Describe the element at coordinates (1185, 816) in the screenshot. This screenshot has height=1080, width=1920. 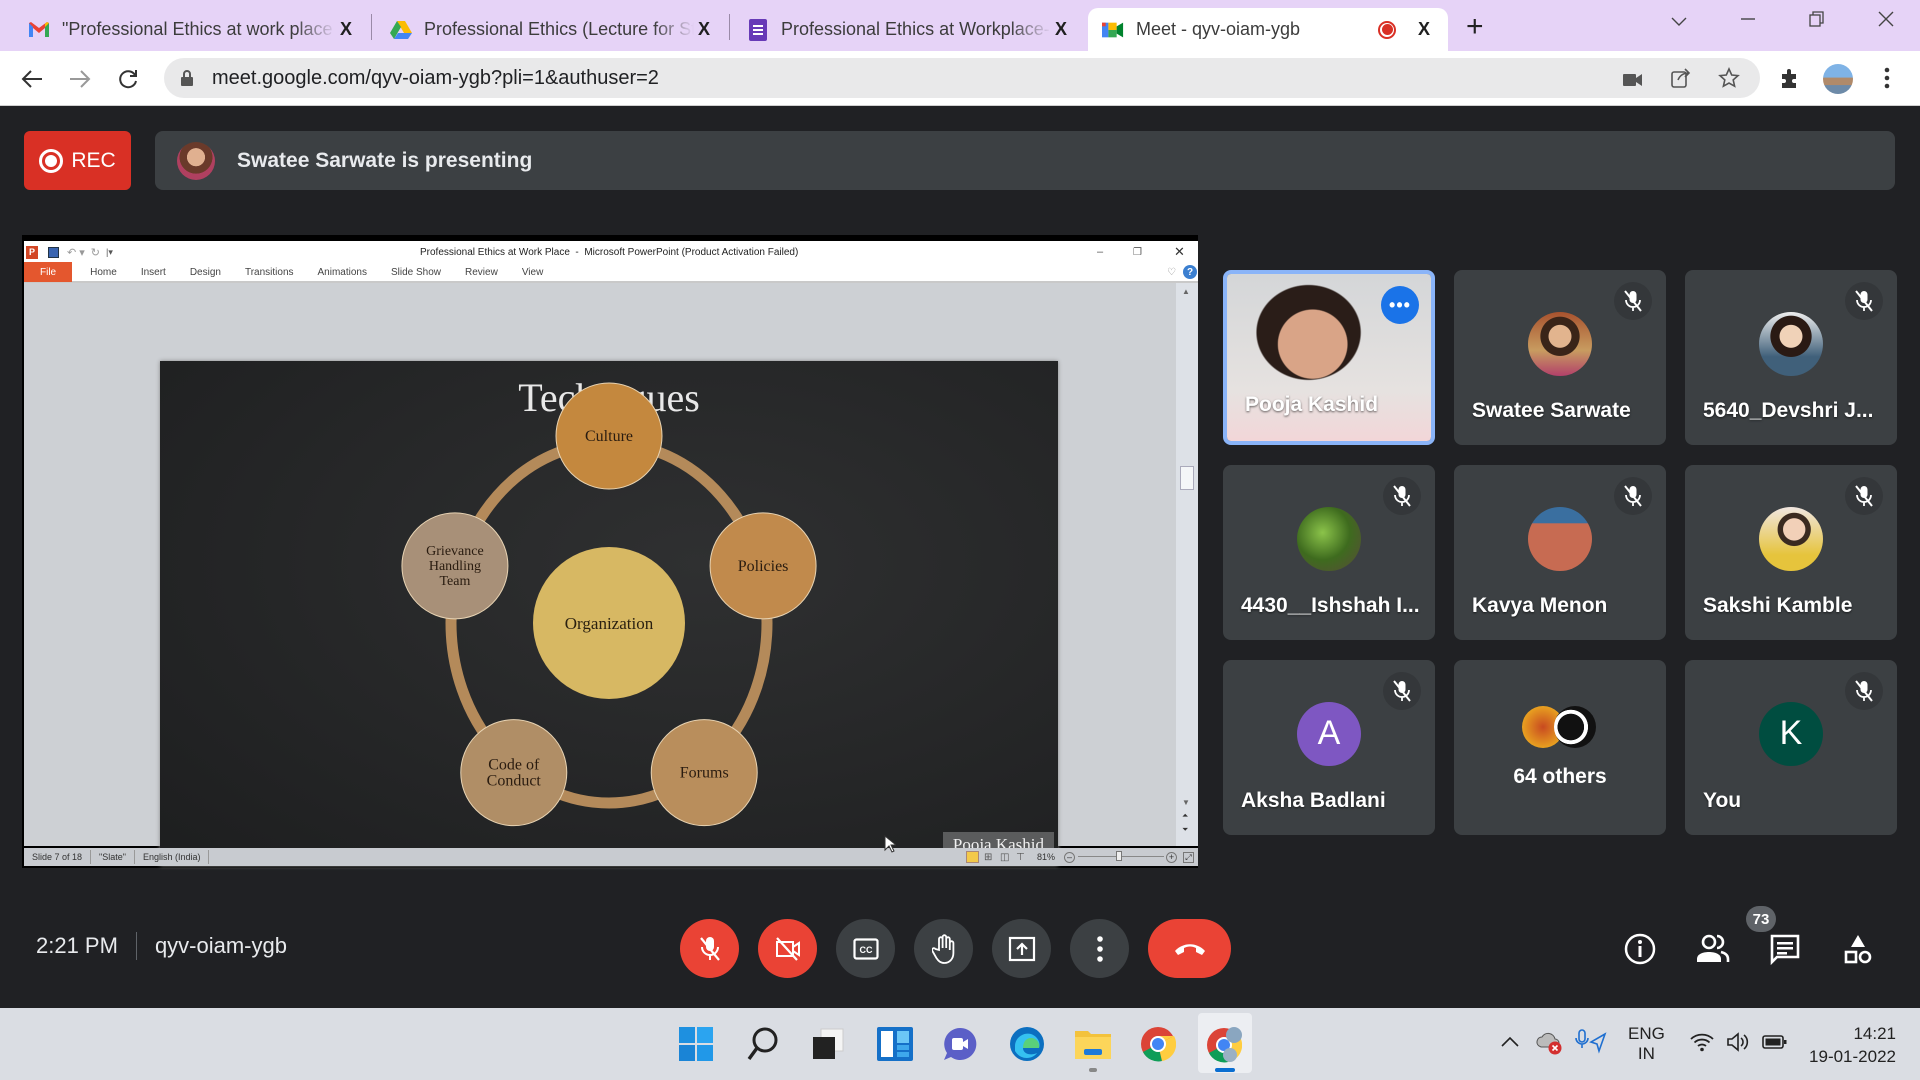
I see `previous-slide-icon: ⏶` at that location.